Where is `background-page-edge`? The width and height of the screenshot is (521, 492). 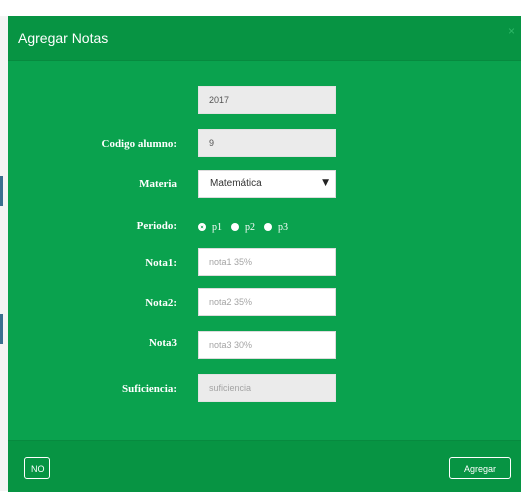
background-page-edge is located at coordinates (4, 253).